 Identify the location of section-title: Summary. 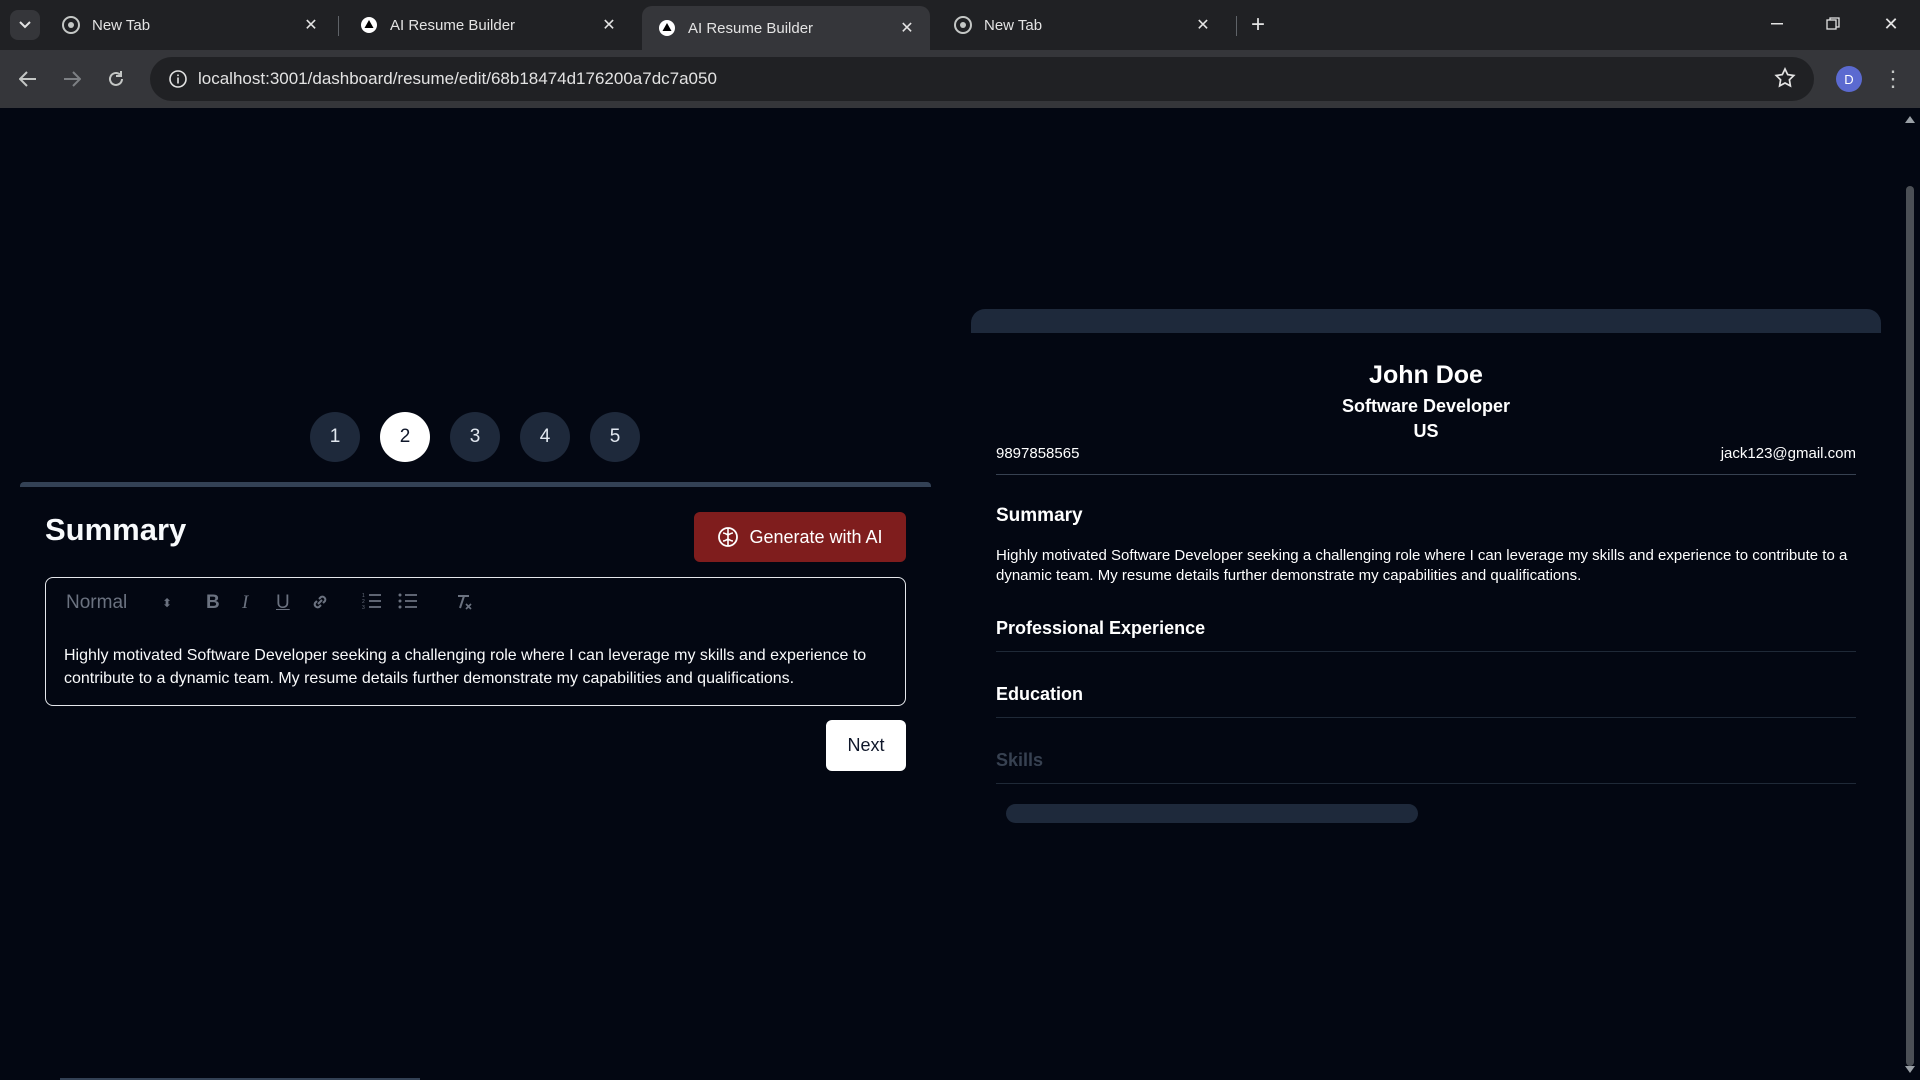
(116, 529).